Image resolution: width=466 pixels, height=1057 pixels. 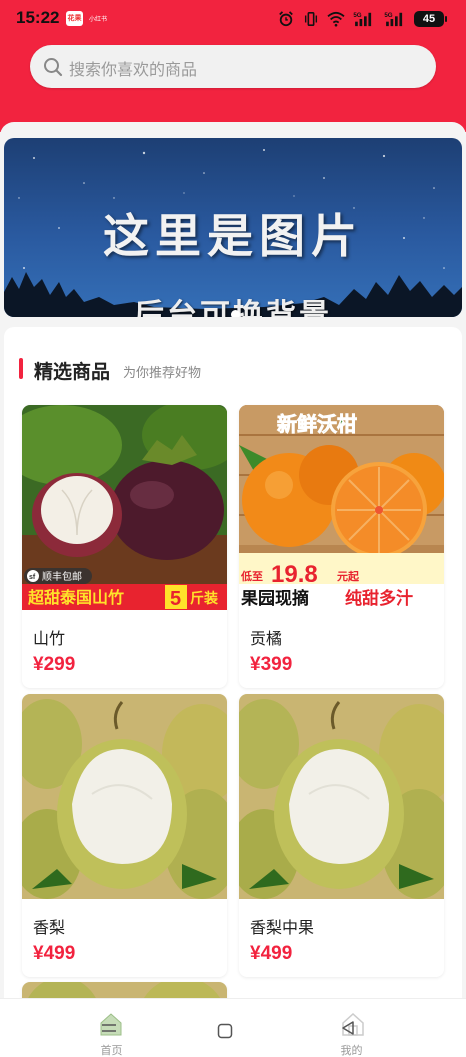 I want to click on product-name: 山竹, so click(x=49, y=638).